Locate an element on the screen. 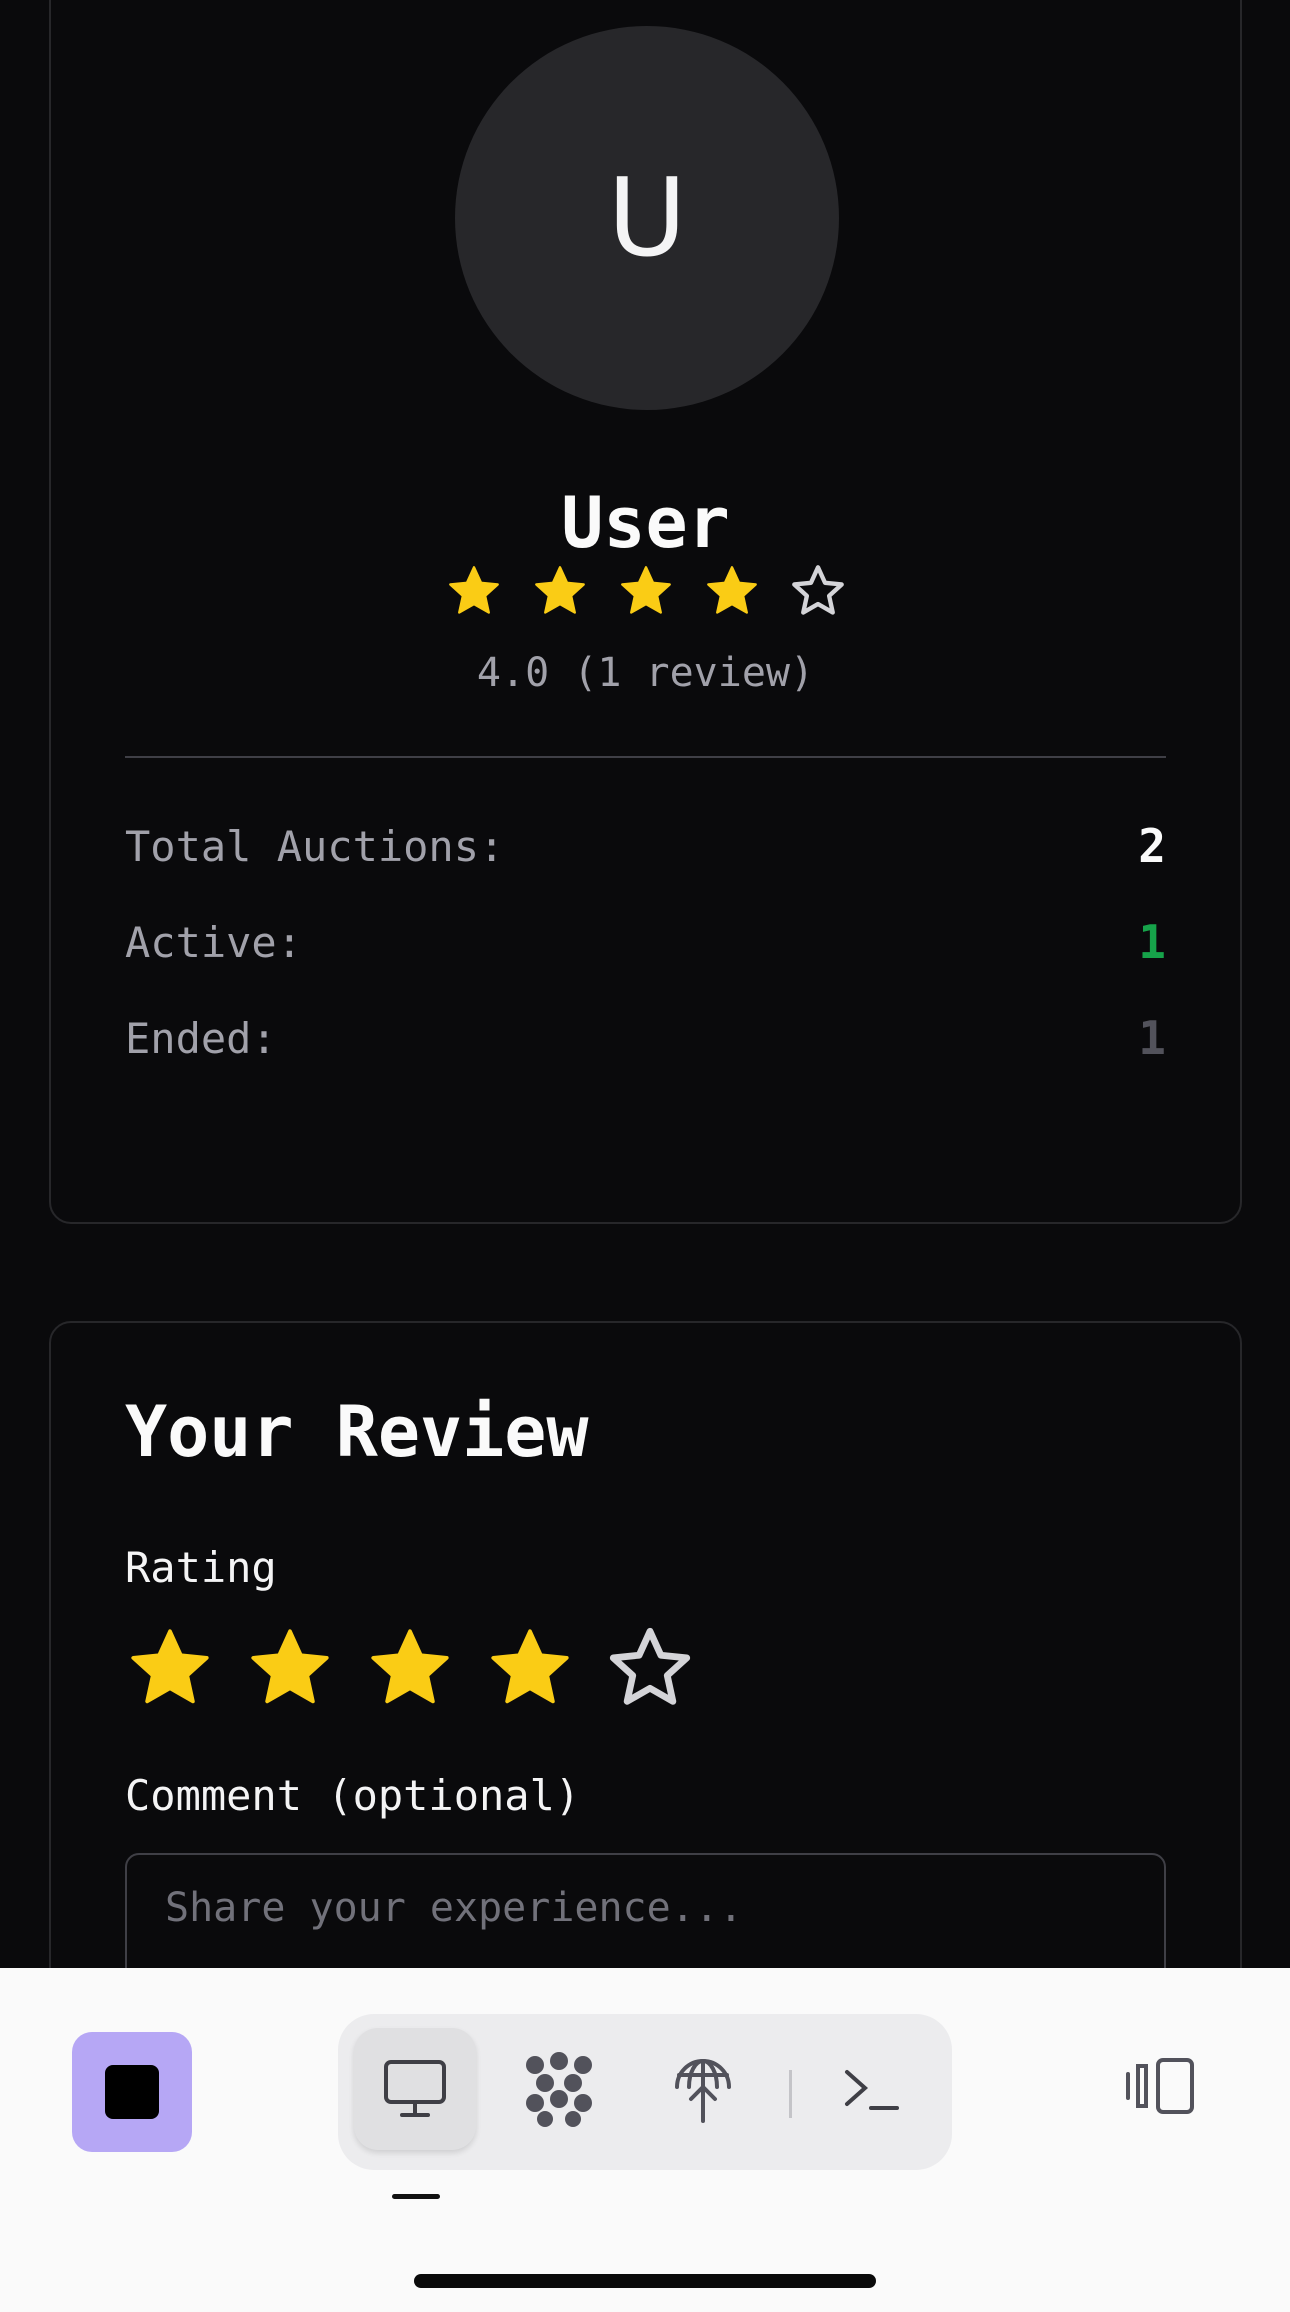 Image resolution: width=1290 pixels, height=2312 pixels. stat-value: 2 is located at coordinates (1152, 846).